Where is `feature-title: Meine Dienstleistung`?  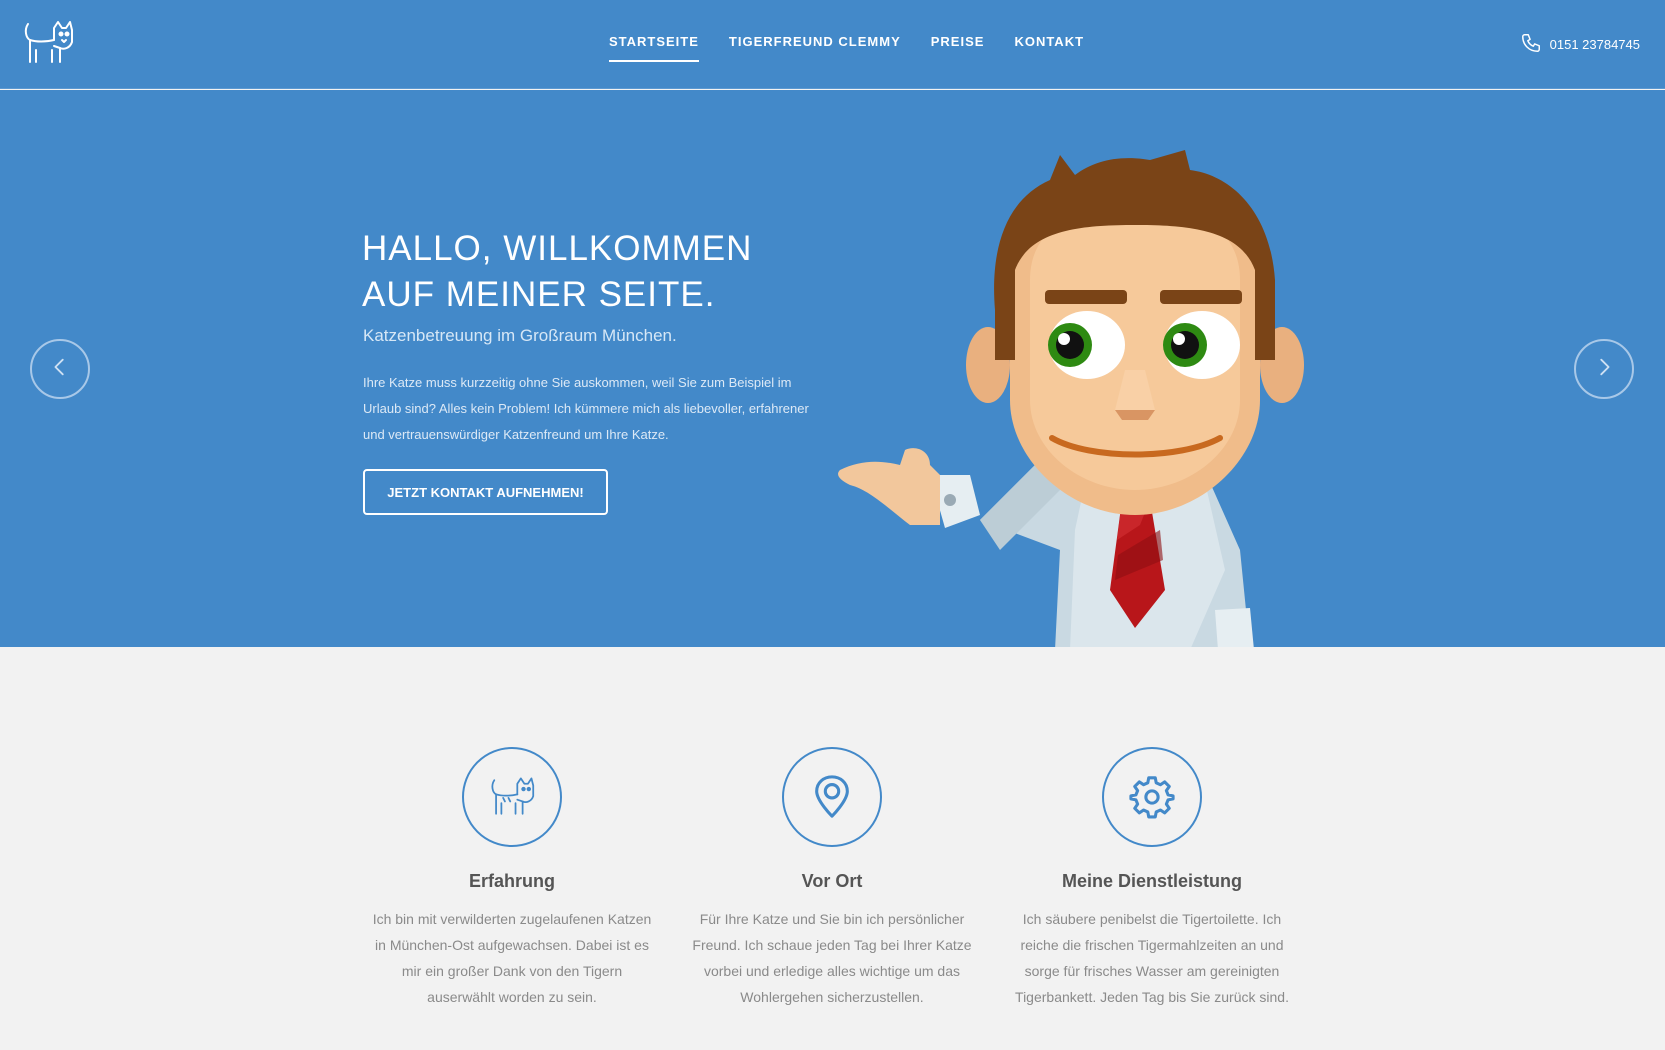
feature-title: Meine Dienstleistung is located at coordinates (1152, 881).